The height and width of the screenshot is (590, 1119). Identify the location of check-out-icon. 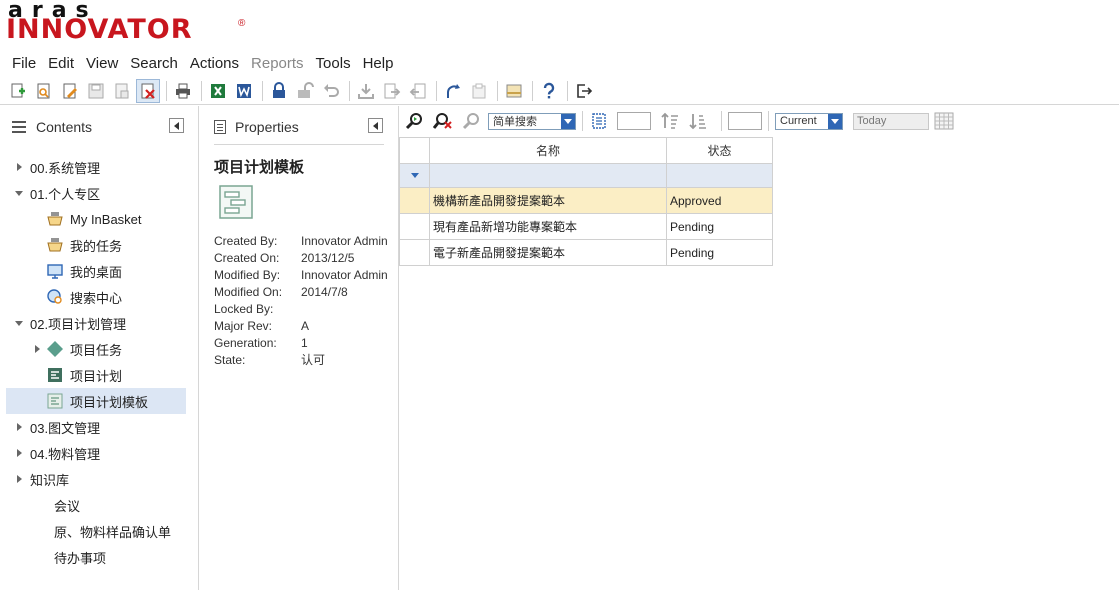
(418, 91).